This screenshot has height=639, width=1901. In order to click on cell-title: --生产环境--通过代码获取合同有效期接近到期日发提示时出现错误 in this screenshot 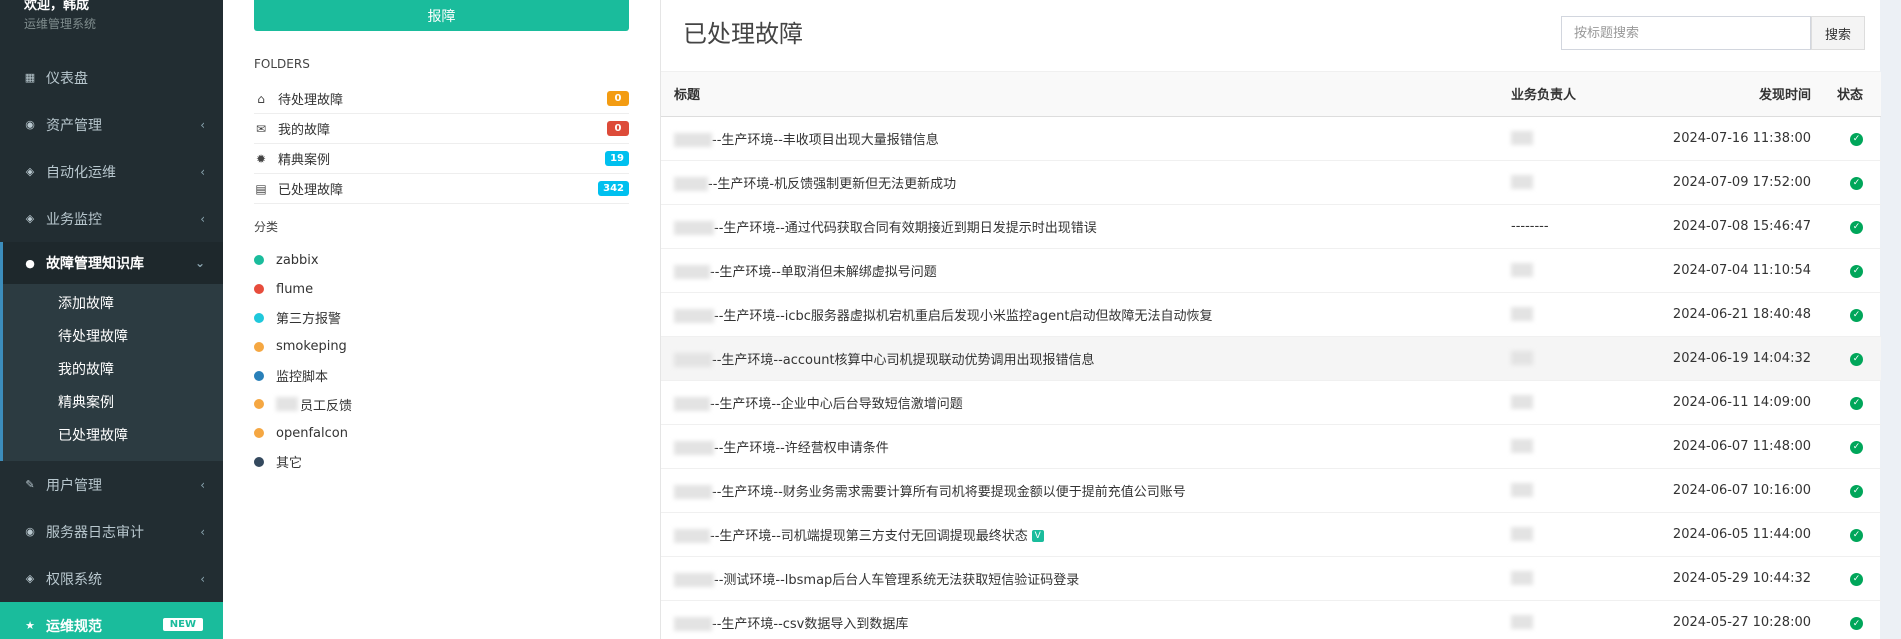, I will do `click(1086, 225)`.